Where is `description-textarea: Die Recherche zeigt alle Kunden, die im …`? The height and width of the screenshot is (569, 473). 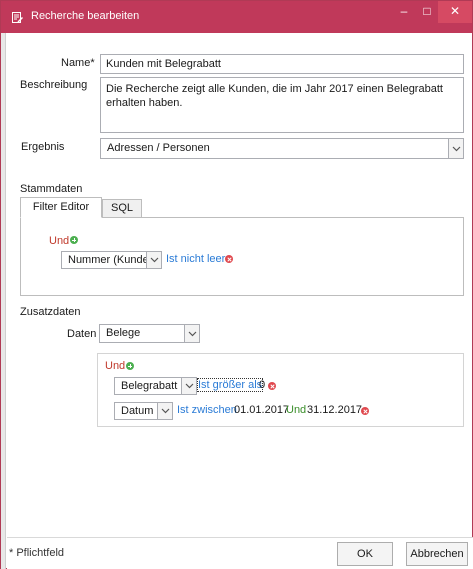
description-textarea: Die Recherche zeigt alle Kunden, die im … is located at coordinates (282, 105).